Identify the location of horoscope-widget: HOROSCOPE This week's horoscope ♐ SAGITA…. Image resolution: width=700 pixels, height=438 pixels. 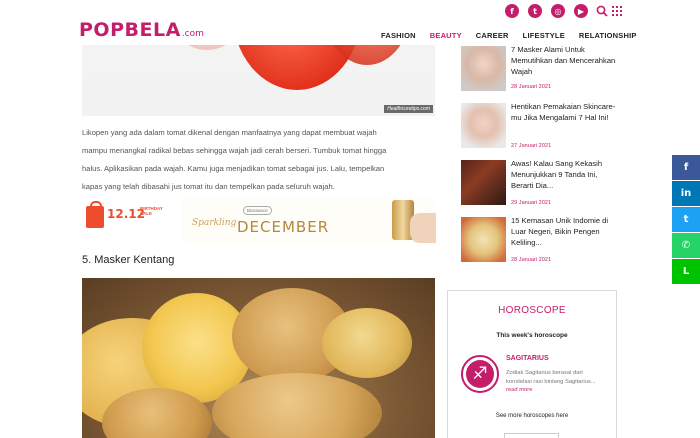
(532, 364).